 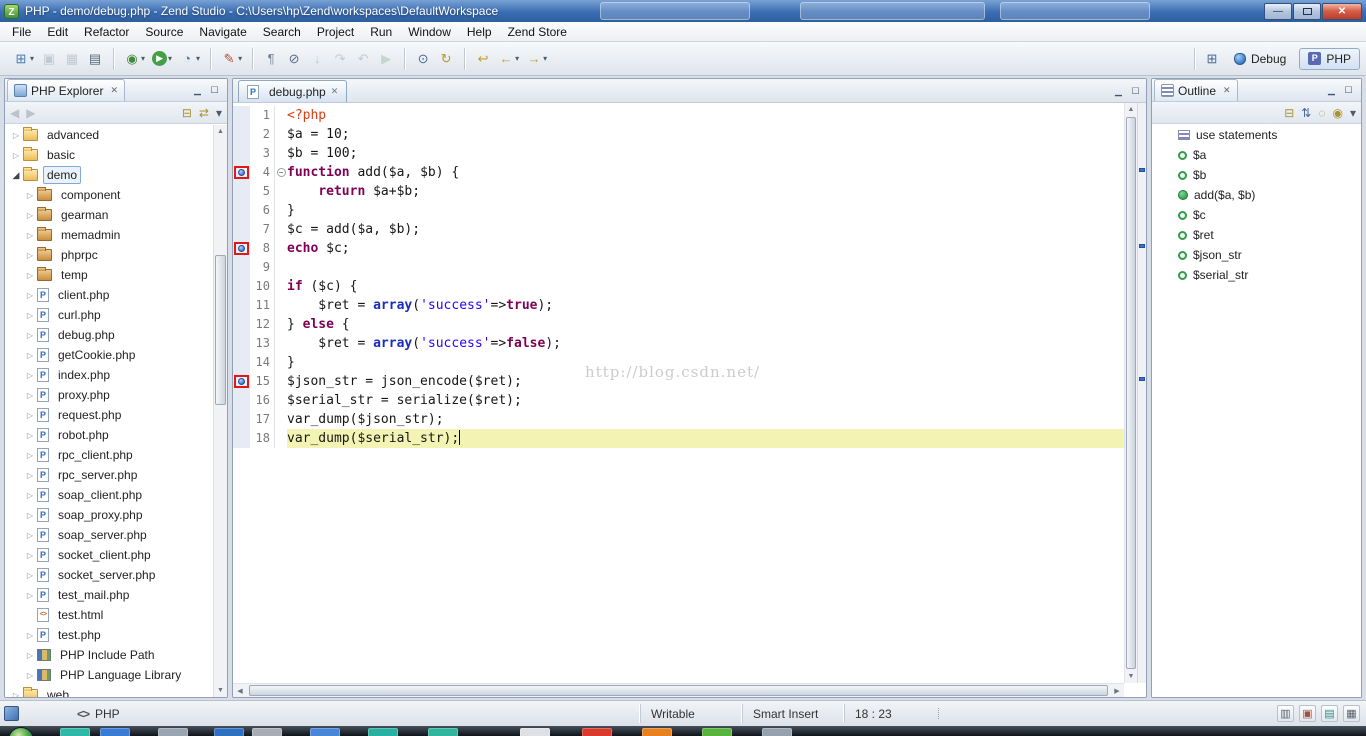 What do you see at coordinates (508, 59) in the screenshot?
I see `back-history-button: ← ▾` at bounding box center [508, 59].